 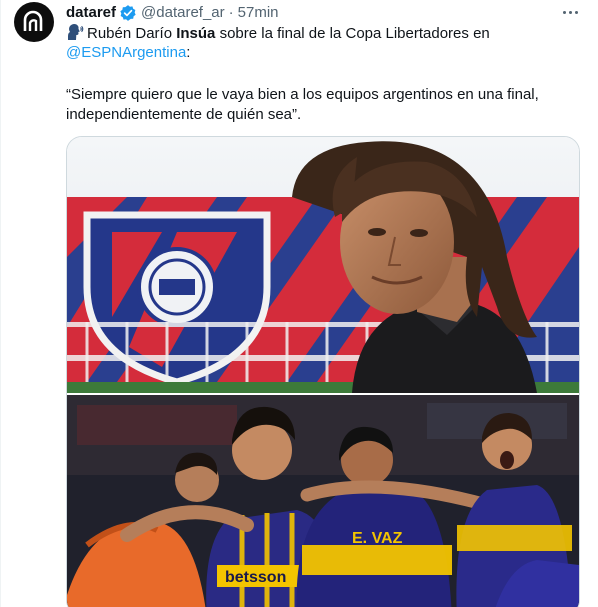 What do you see at coordinates (184, 114) in the screenshot?
I see `quote-line-2: independientemente de quién sea”.` at bounding box center [184, 114].